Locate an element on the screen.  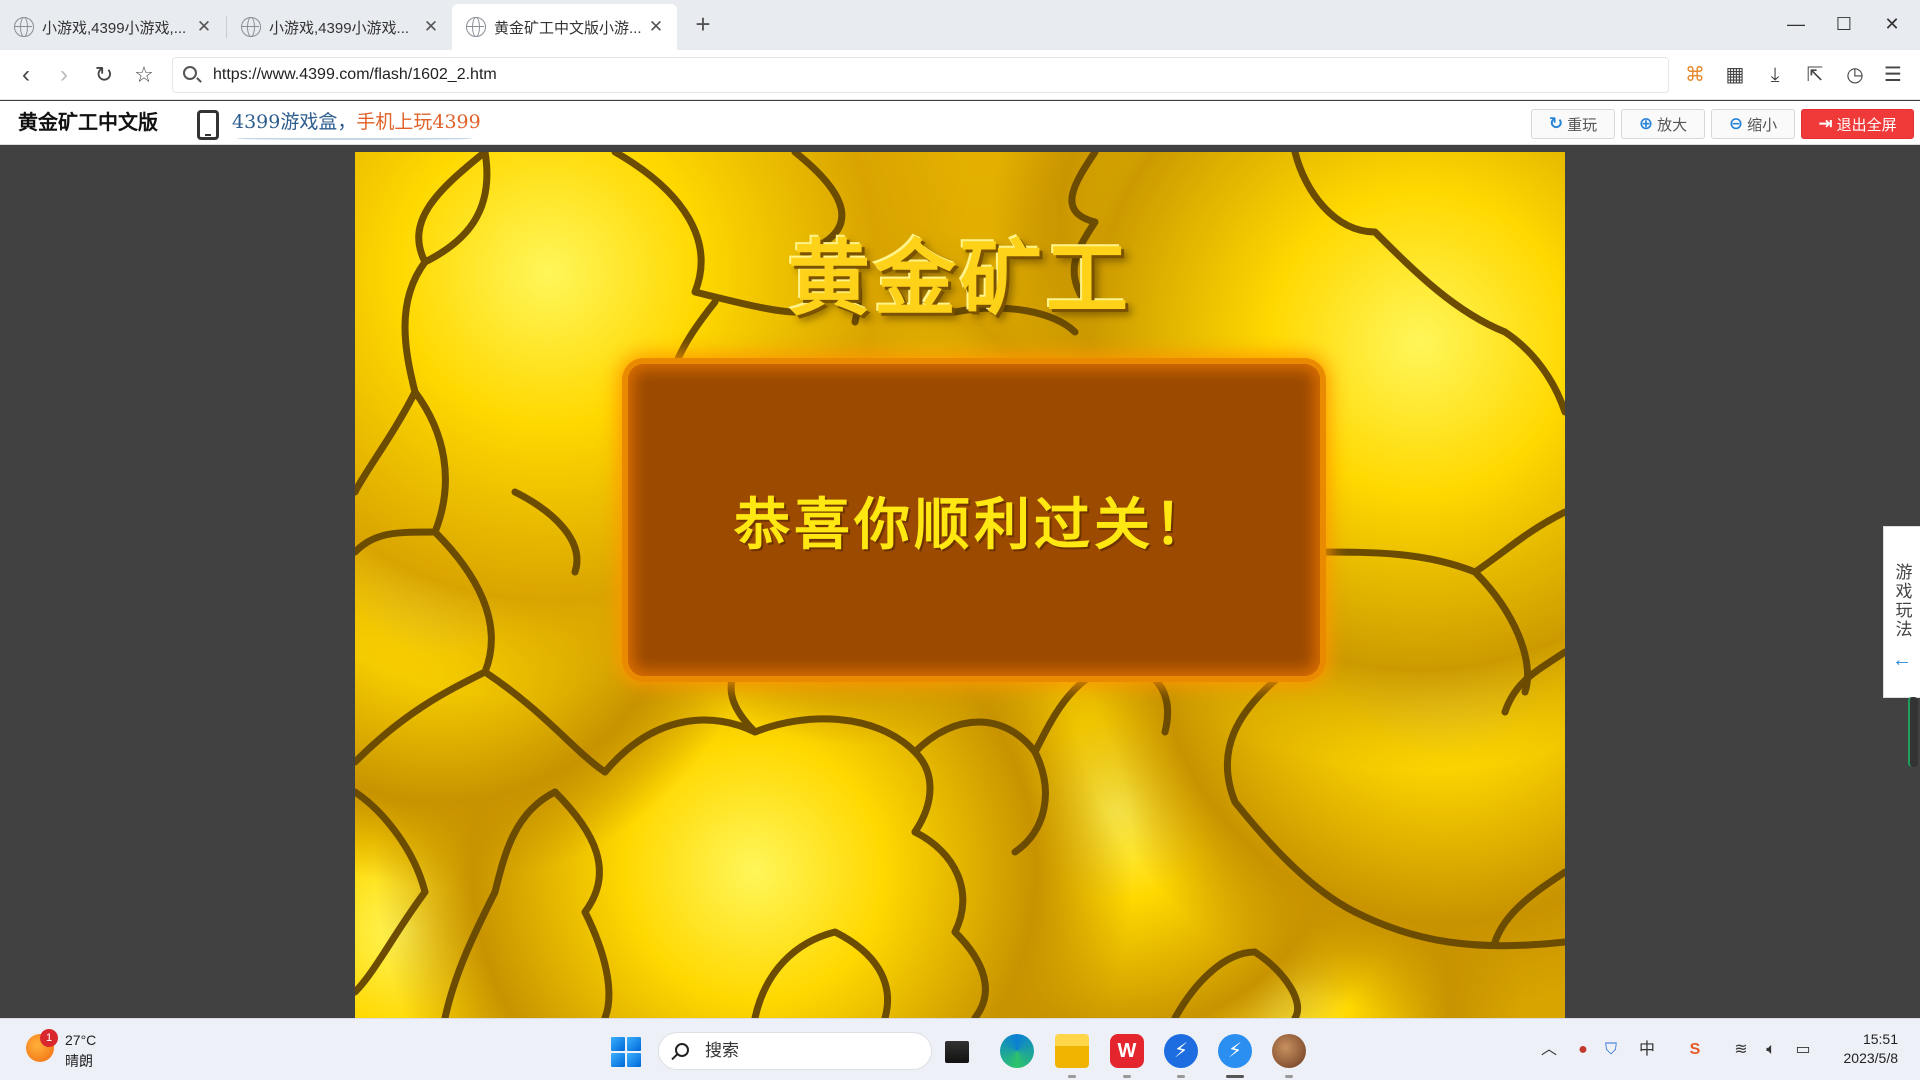
zoom-out-button: ⊖ 缩小 is located at coordinates (1753, 124).